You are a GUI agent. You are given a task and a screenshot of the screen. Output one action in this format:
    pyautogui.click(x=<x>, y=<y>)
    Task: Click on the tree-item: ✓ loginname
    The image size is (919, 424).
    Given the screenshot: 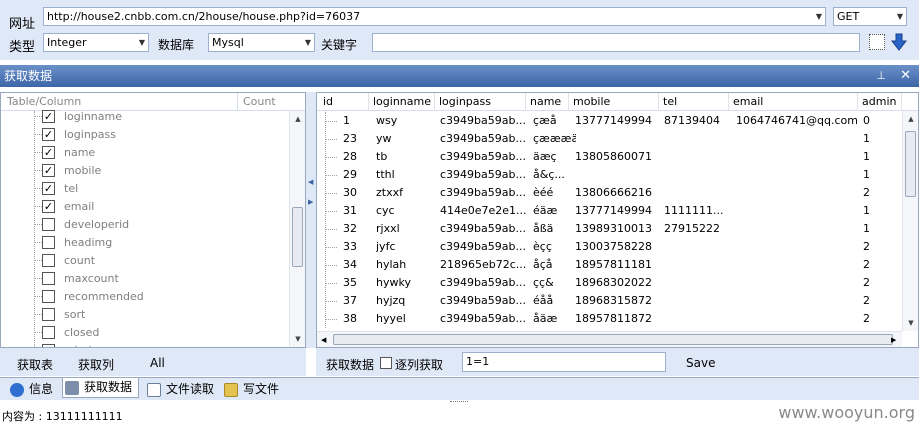 What is the action you would take?
    pyautogui.click(x=82, y=116)
    